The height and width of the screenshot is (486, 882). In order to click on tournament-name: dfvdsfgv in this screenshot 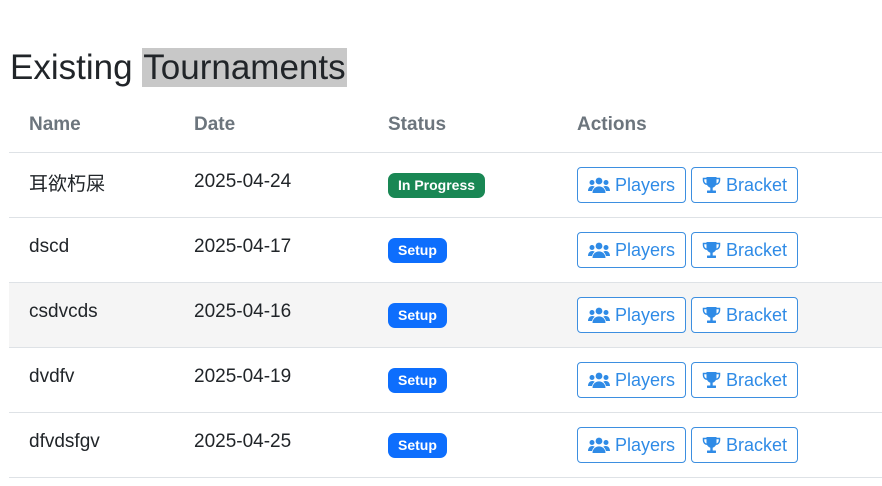, I will do `click(91, 445)`.